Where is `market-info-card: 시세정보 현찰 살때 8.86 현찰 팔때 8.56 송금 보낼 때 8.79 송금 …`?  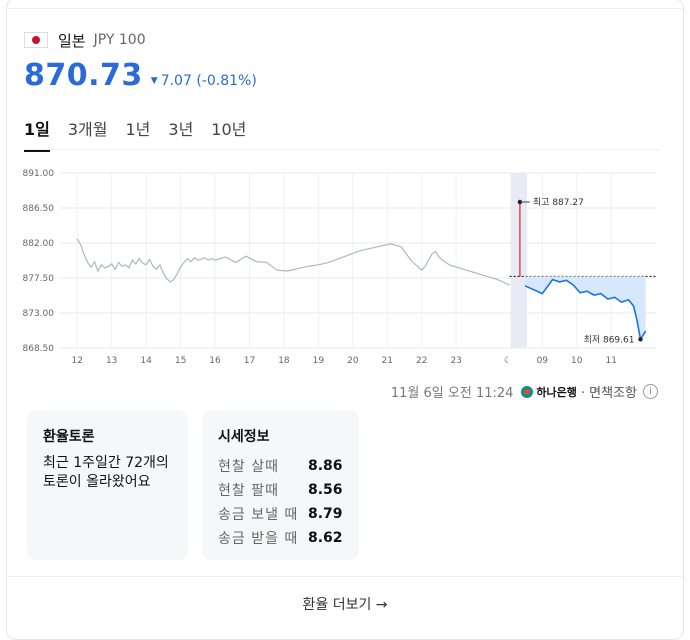 market-info-card: 시세정보 현찰 살때 8.86 현찰 팔때 8.56 송금 보낼 때 8.79 송금 … is located at coordinates (280, 485).